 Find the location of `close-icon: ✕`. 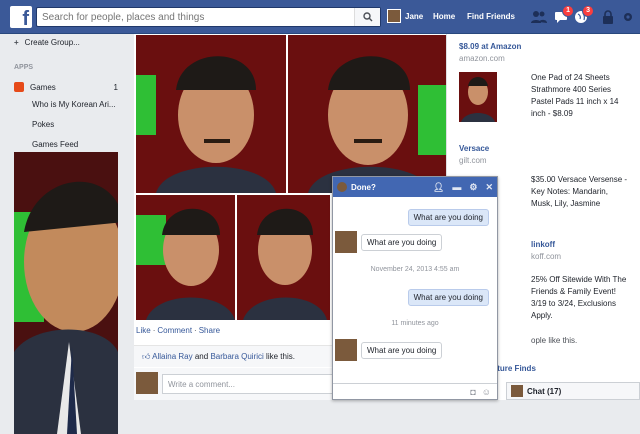

close-icon: ✕ is located at coordinates (489, 187).